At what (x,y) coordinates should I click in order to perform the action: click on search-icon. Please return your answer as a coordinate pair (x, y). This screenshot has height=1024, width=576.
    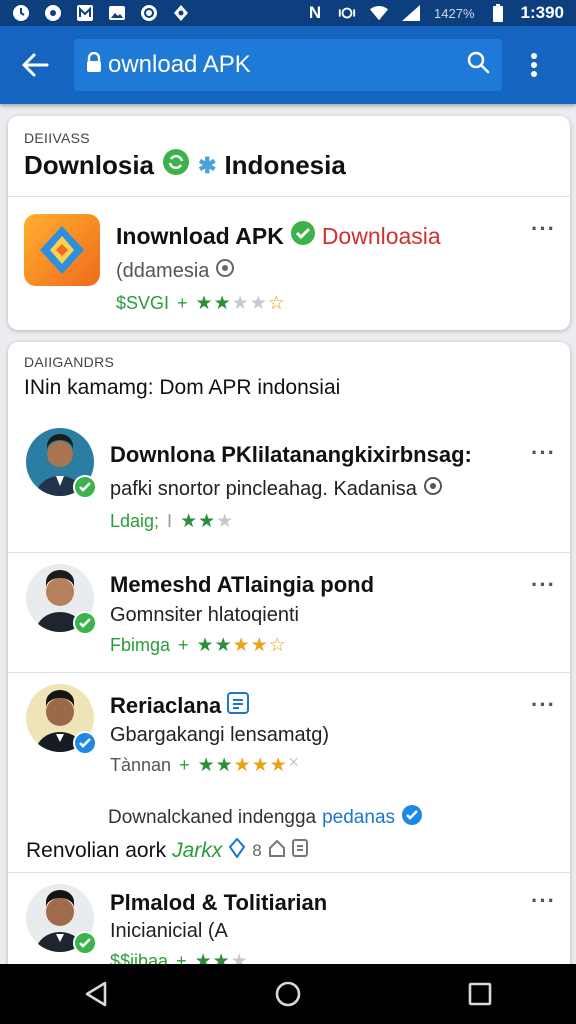
    Looking at the image, I should click on (478, 65).